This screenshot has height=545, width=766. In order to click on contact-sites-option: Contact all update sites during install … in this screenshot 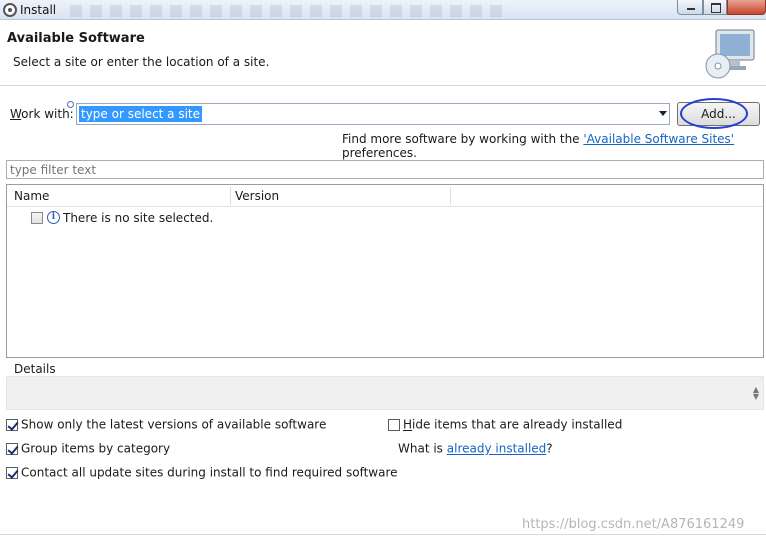, I will do `click(202, 472)`.